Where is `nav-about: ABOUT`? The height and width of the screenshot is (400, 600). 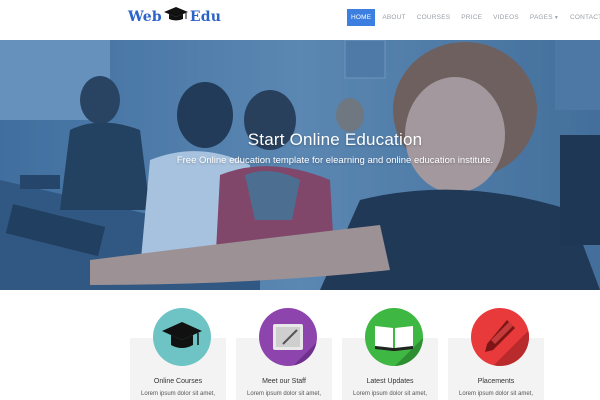
nav-about: ABOUT is located at coordinates (393, 17).